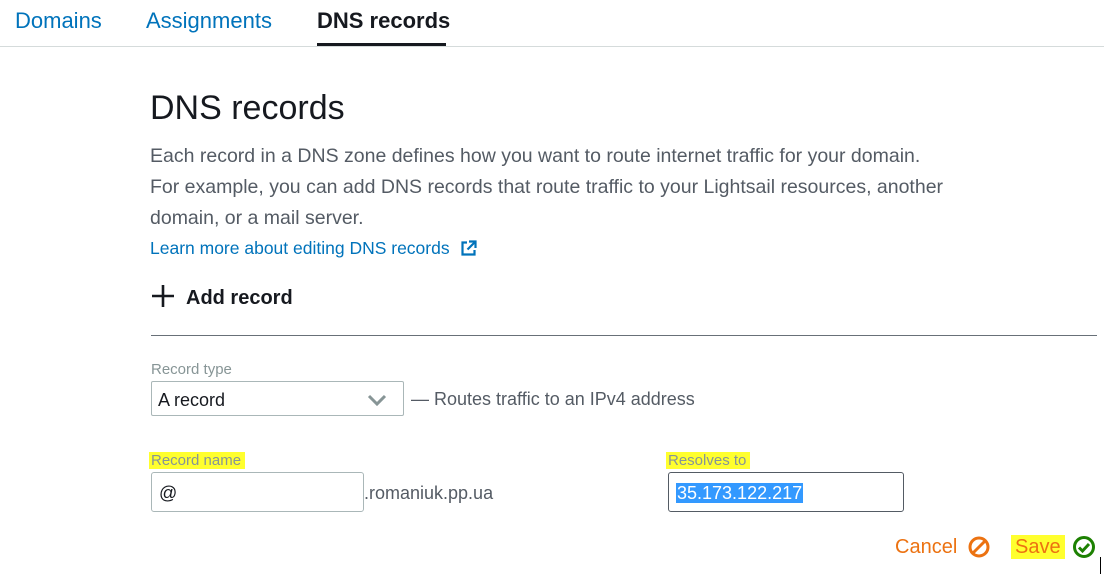 This screenshot has height=574, width=1104. I want to click on resolves-to-label: Resolves to, so click(708, 460).